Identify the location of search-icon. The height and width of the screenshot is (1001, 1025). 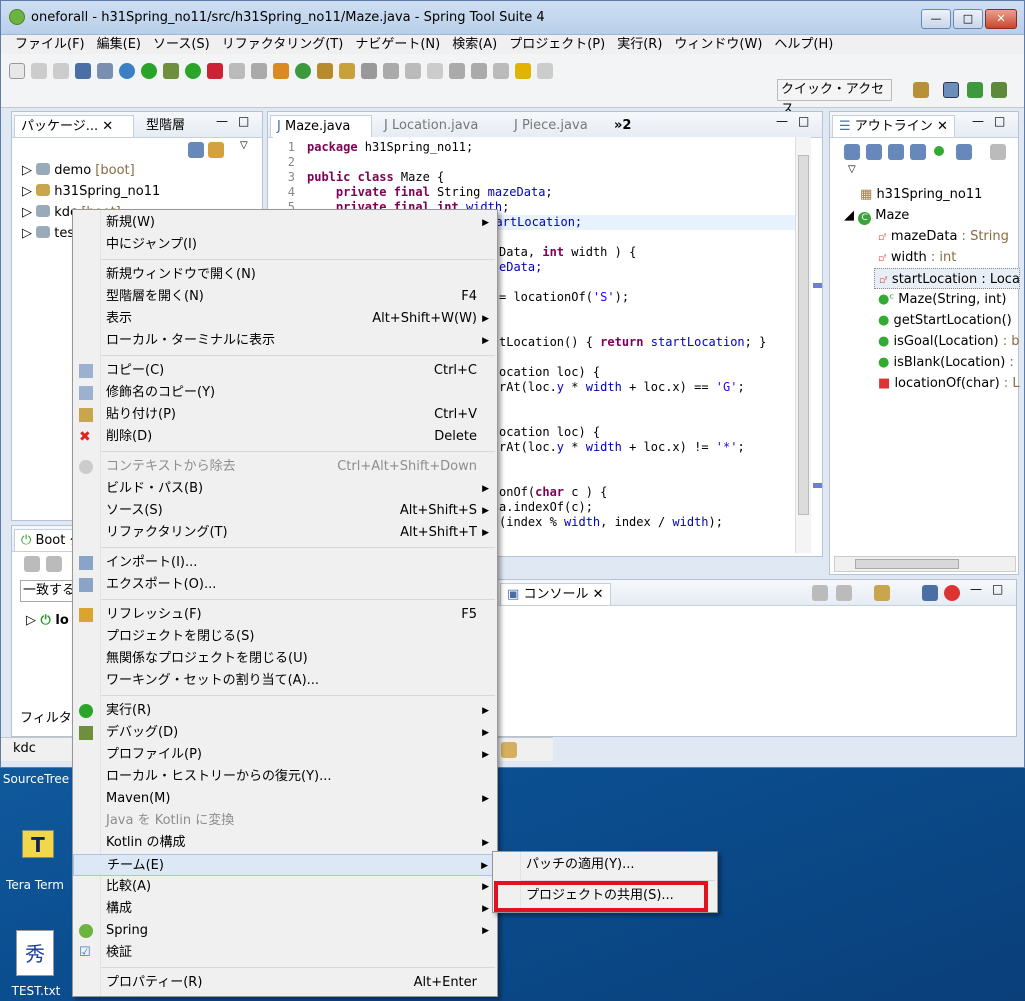
(347, 71).